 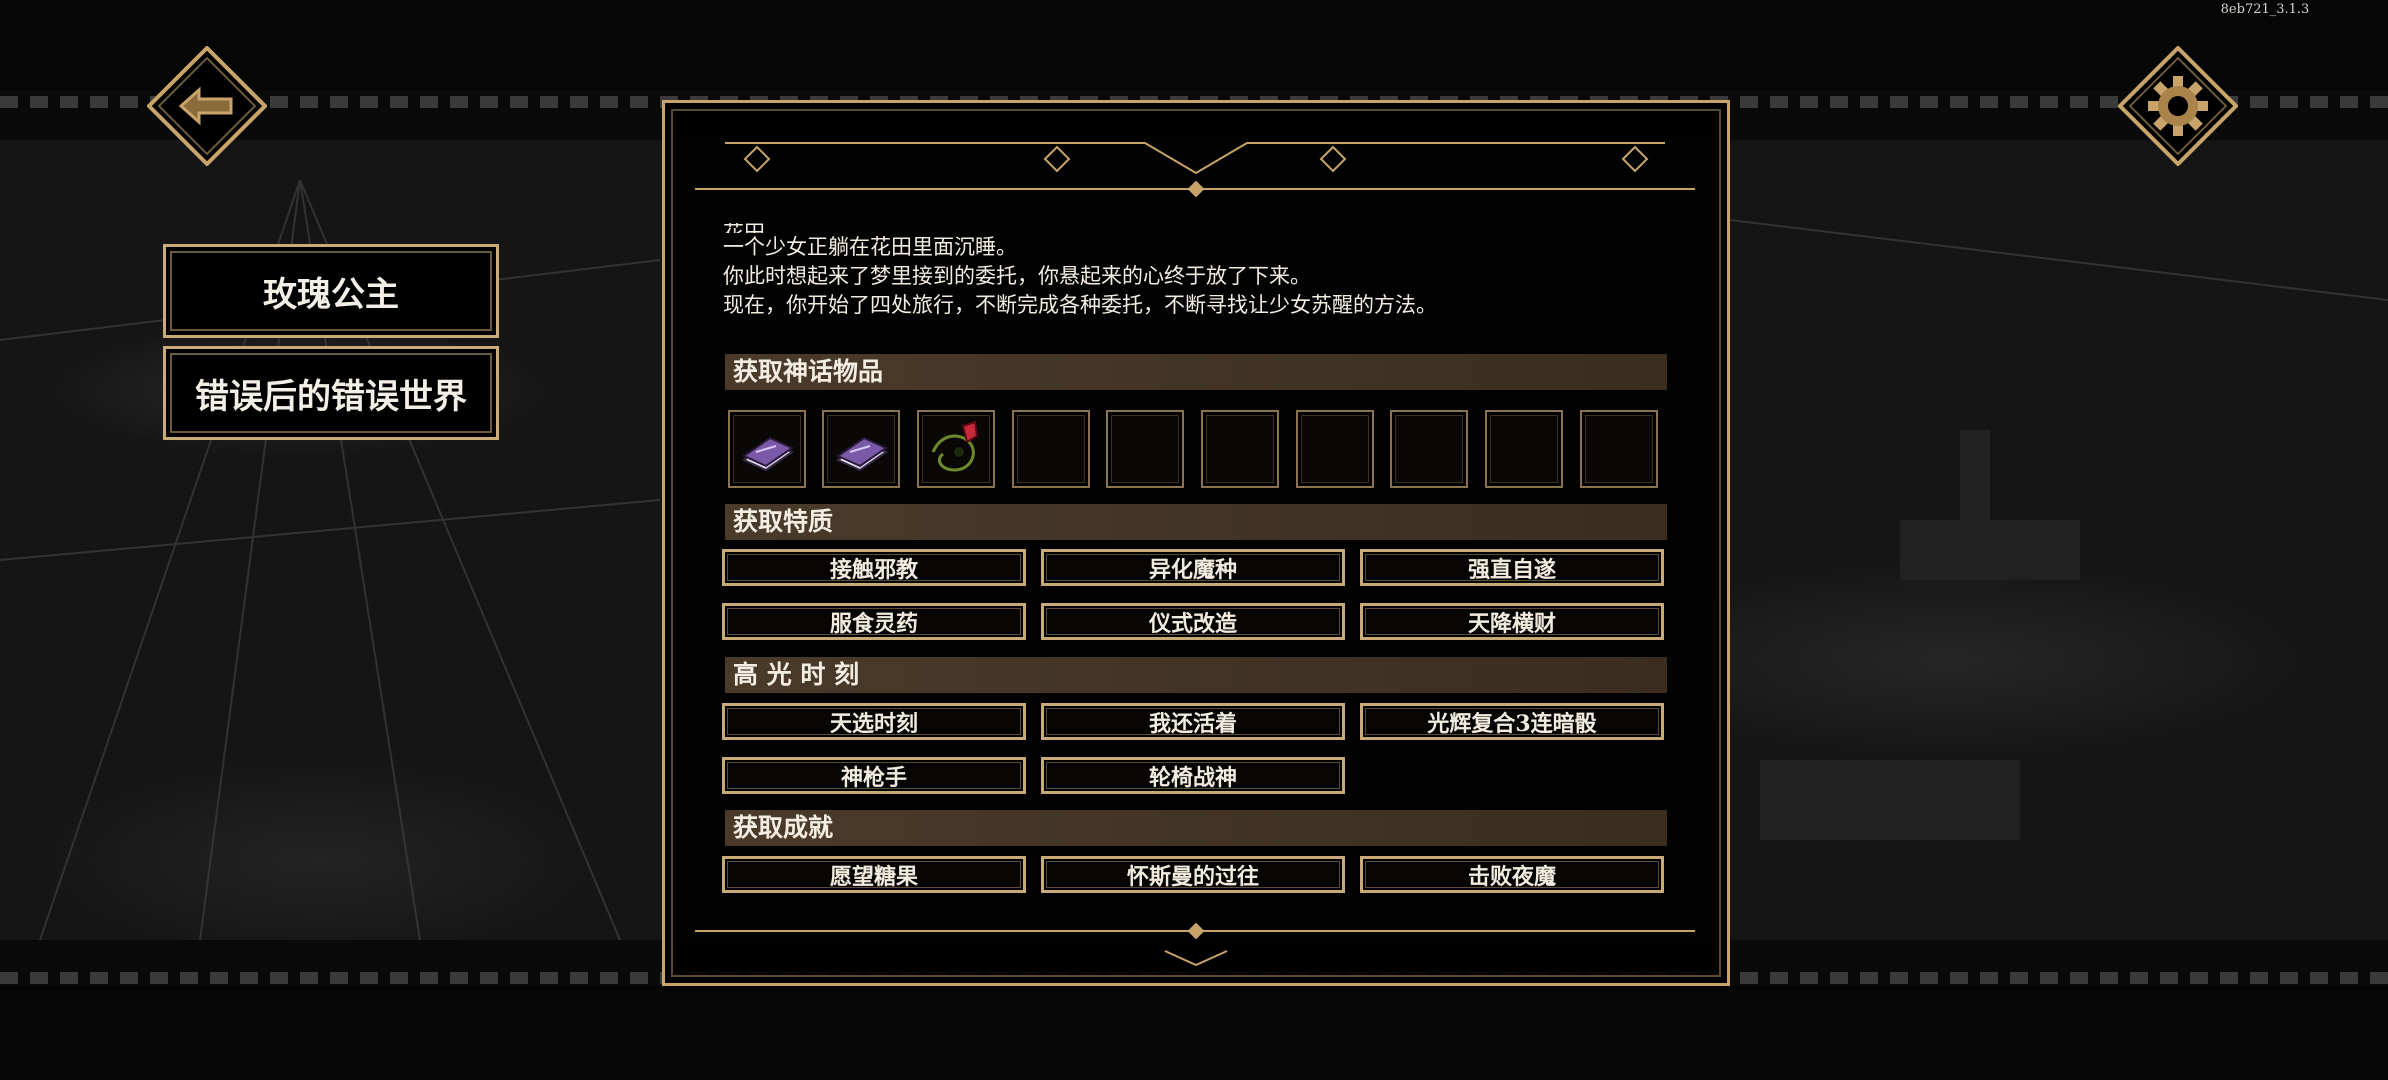 What do you see at coordinates (1512, 621) in the screenshot?
I see `trait-chip: 天降横财` at bounding box center [1512, 621].